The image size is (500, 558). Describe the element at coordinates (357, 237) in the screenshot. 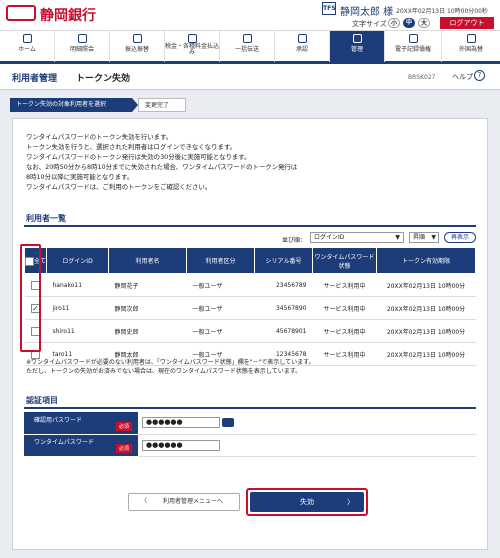

I see `sort-field-select: ログインID ▼` at that location.